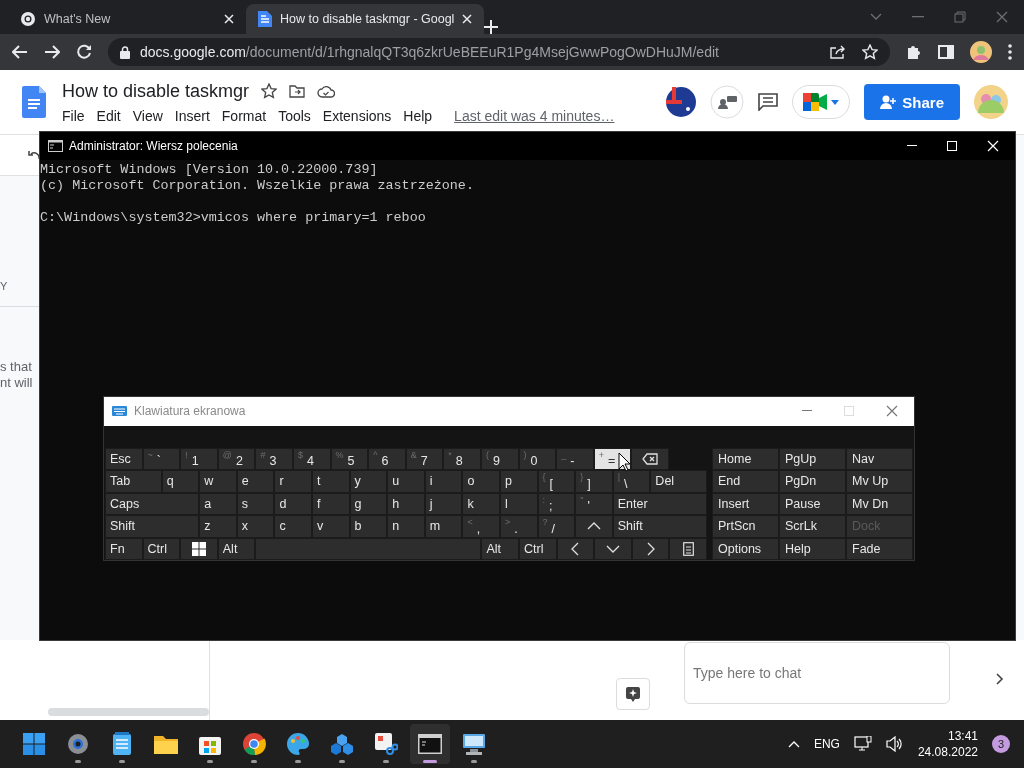 This screenshot has width=1024, height=768. What do you see at coordinates (152, 503) in the screenshot?
I see `keyboard-key: Caps` at bounding box center [152, 503].